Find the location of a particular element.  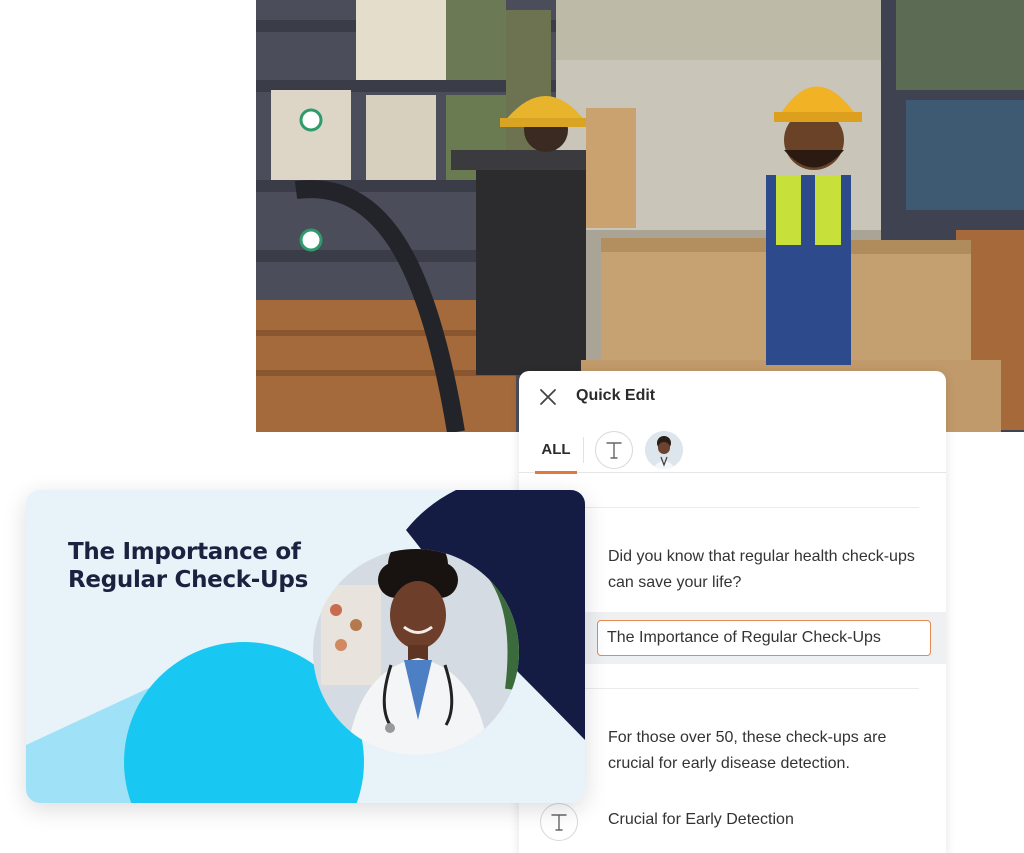

close-icon is located at coordinates (548, 397).